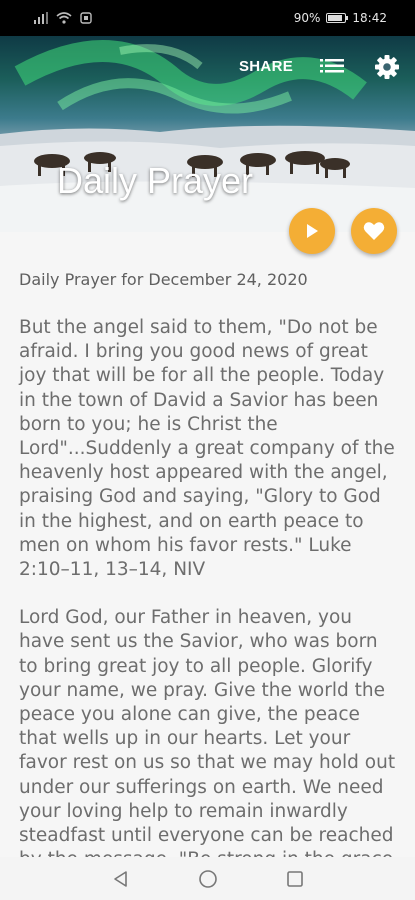  I want to click on status-bar: 90% 18:42, so click(207, 18).